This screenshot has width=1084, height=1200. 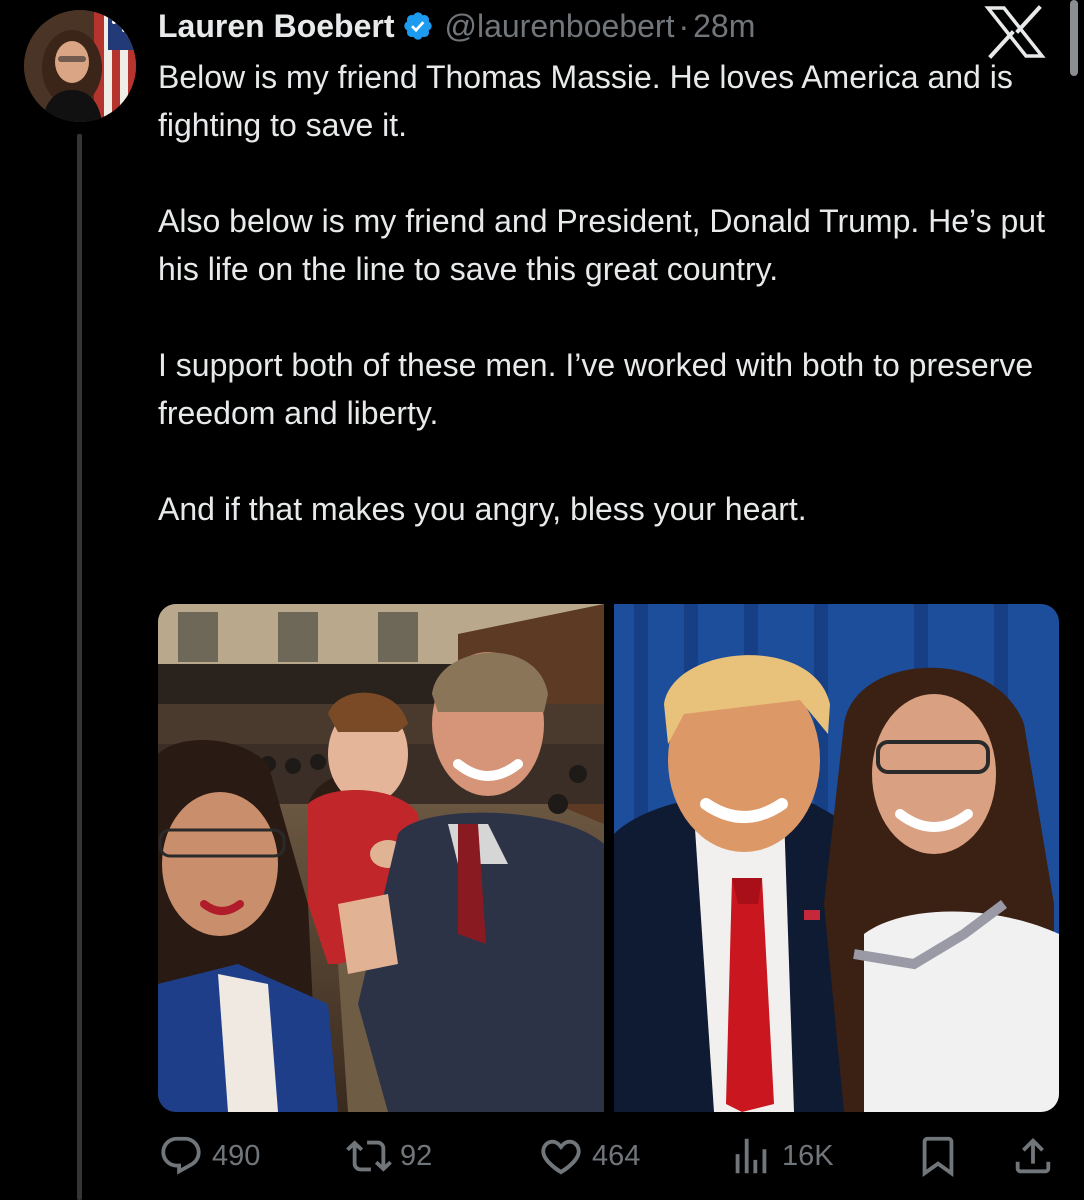 I want to click on reply-button: 490, so click(x=209, y=1156).